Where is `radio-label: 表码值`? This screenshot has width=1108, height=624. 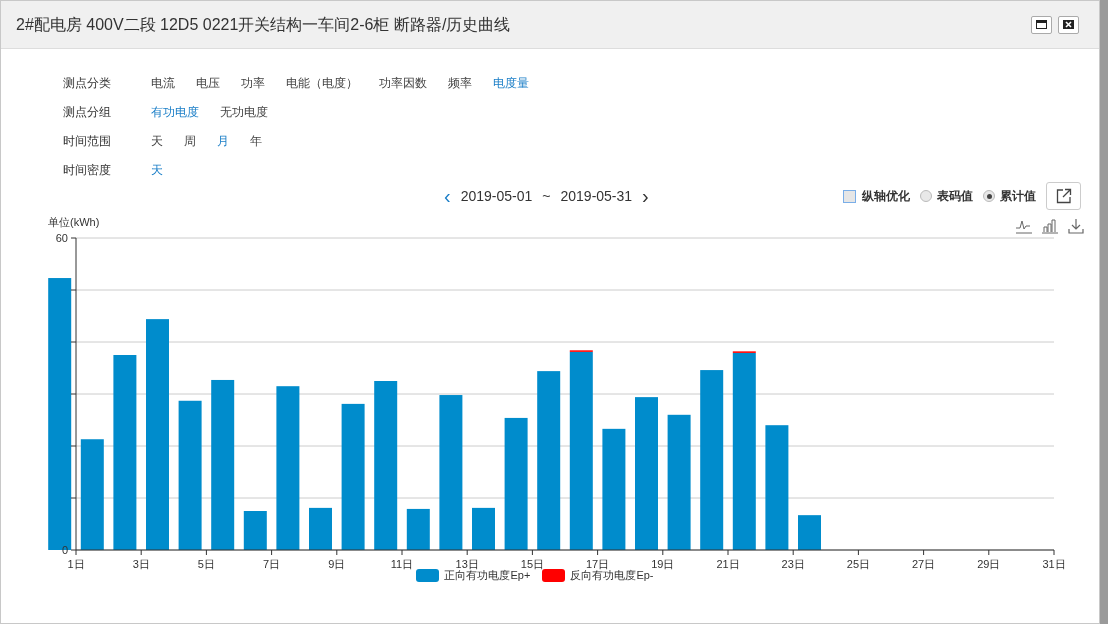 radio-label: 表码值 is located at coordinates (955, 196).